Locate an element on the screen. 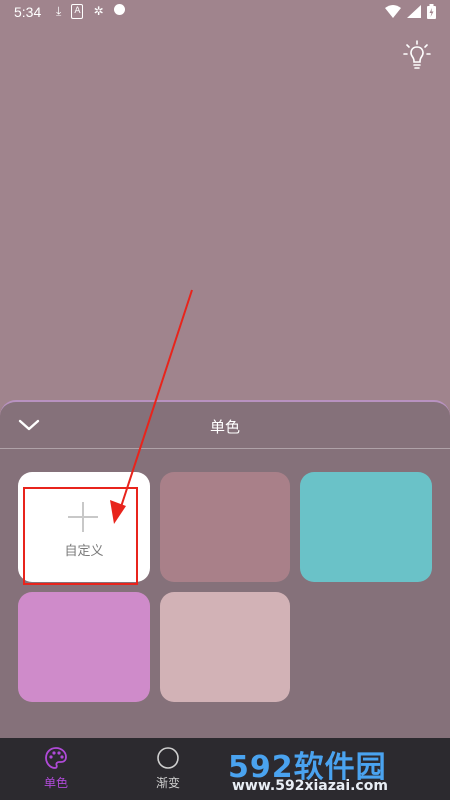 The height and width of the screenshot is (800, 450). status-system-icons is located at coordinates (410, 11).